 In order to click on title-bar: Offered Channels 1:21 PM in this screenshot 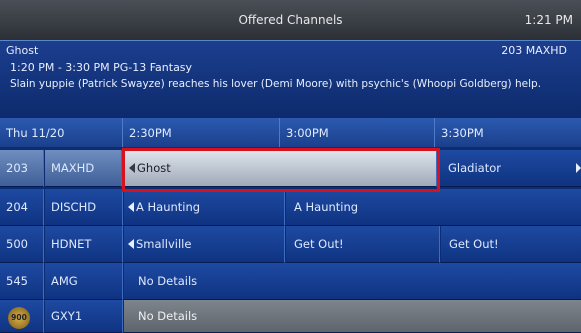, I will do `click(290, 20)`.